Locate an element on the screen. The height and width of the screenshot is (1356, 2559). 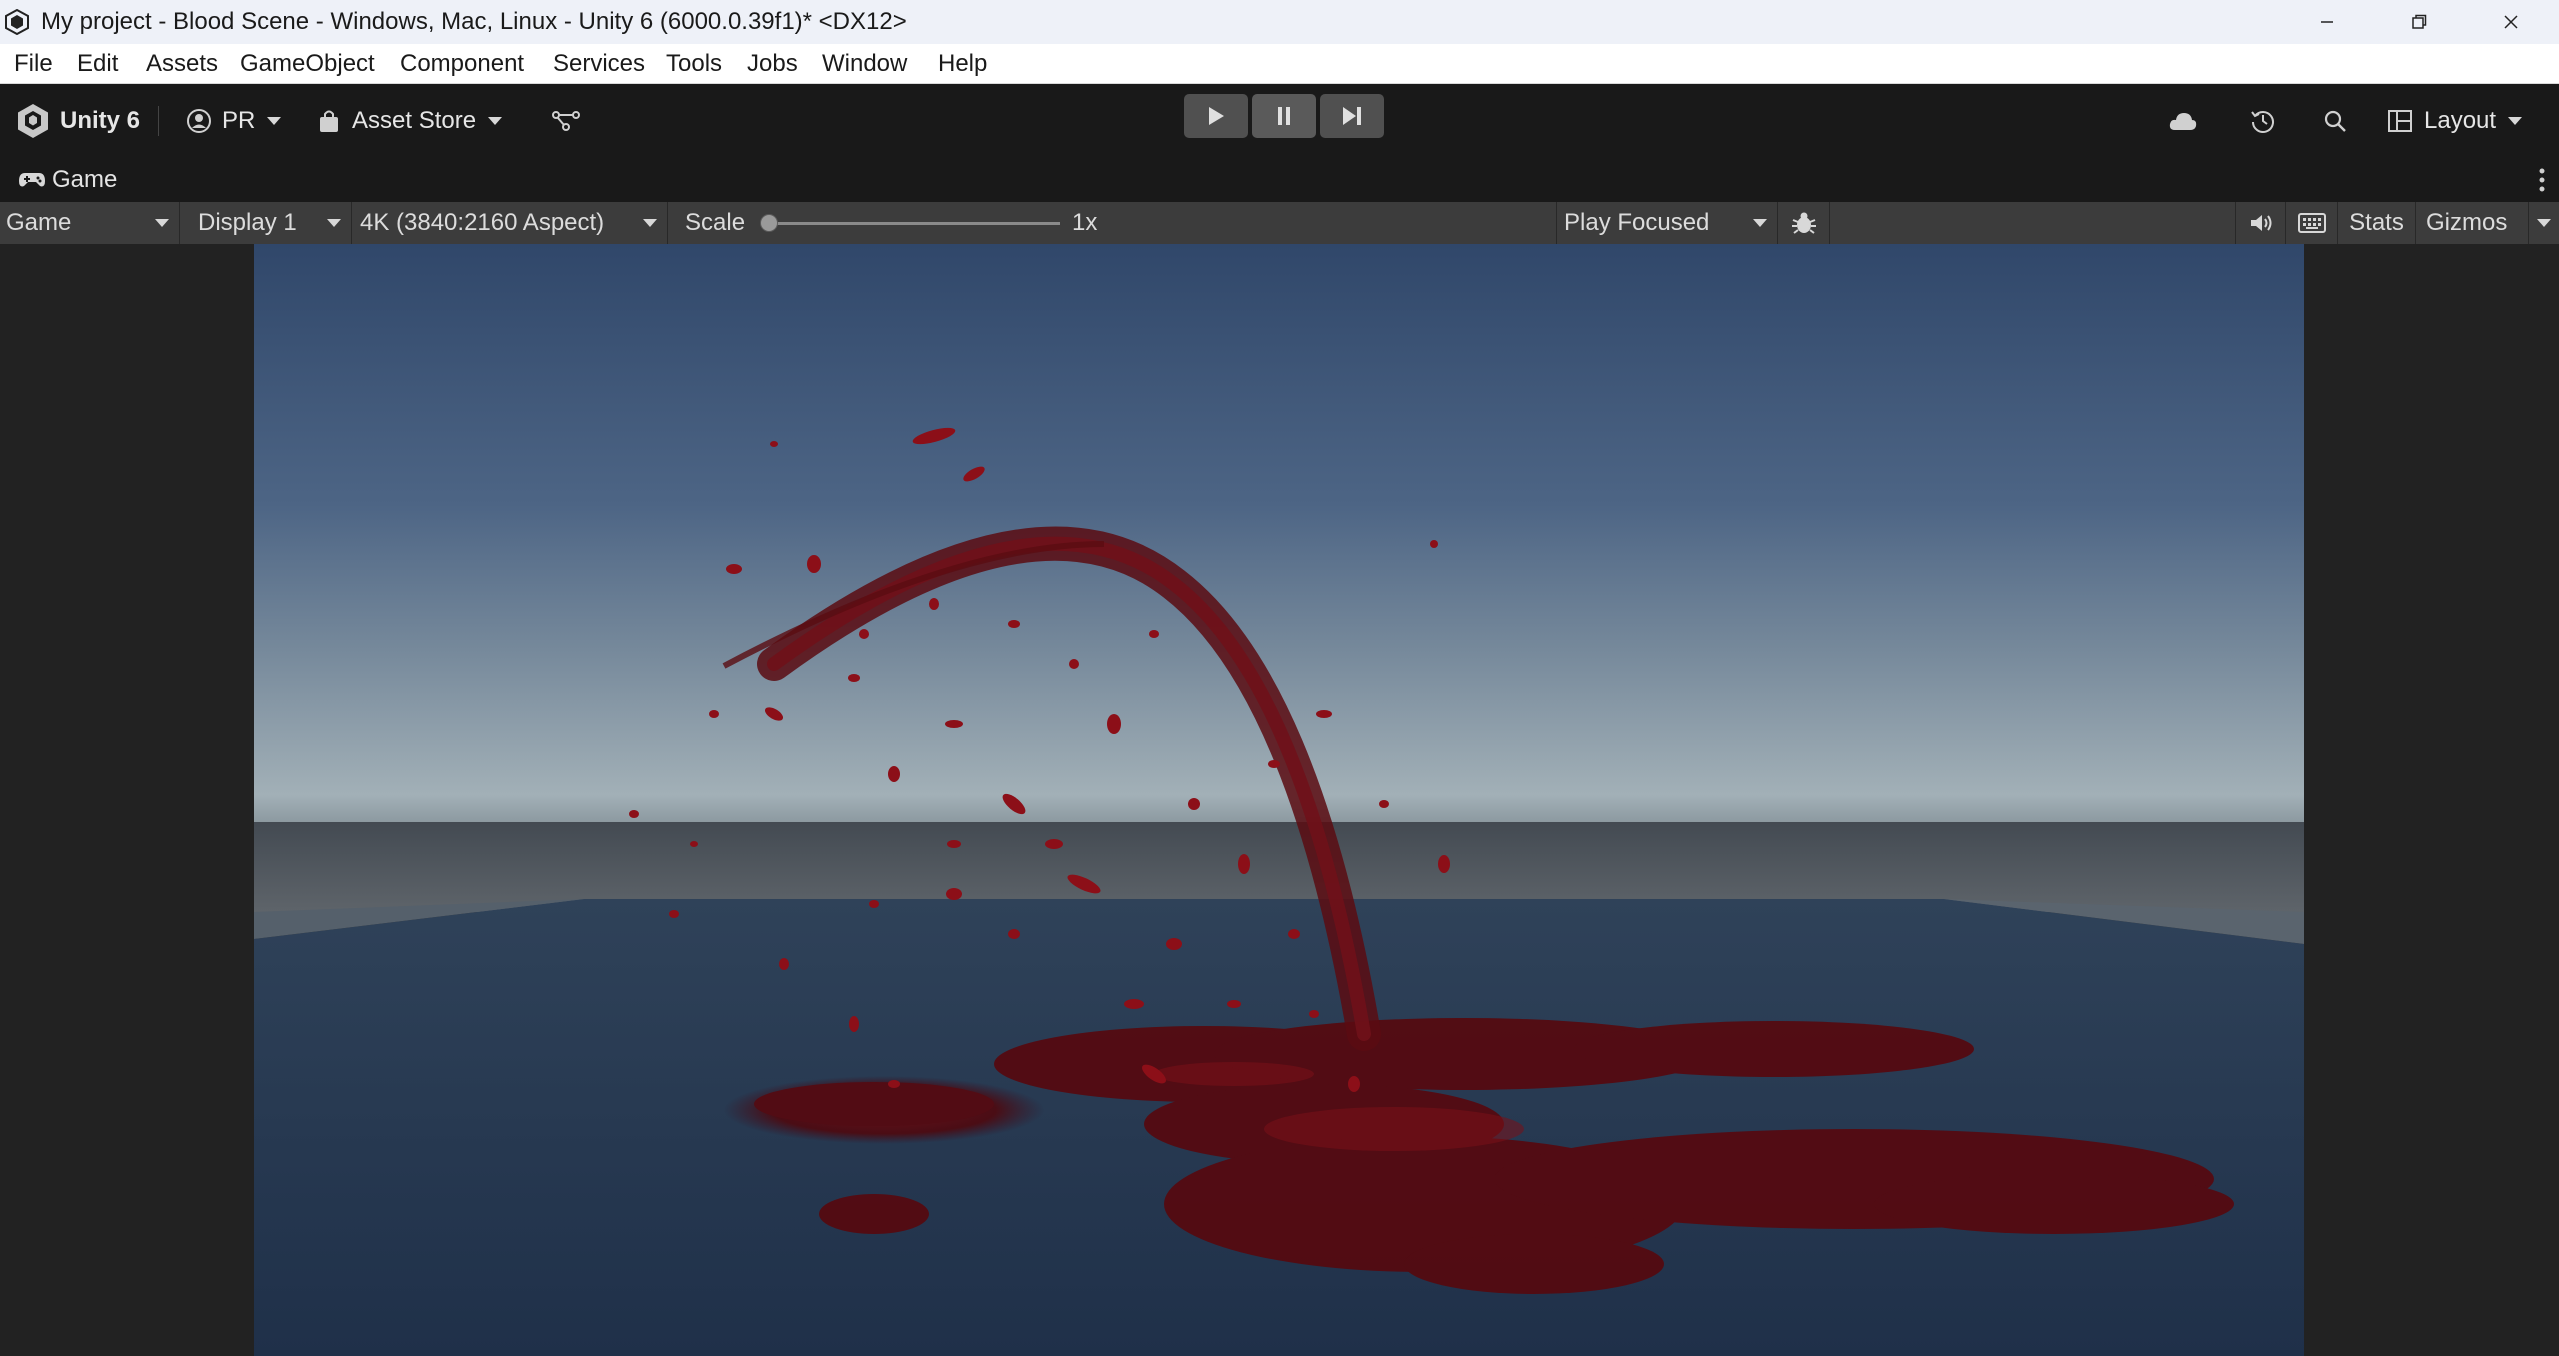
gamepad-icon is located at coordinates (32, 180).